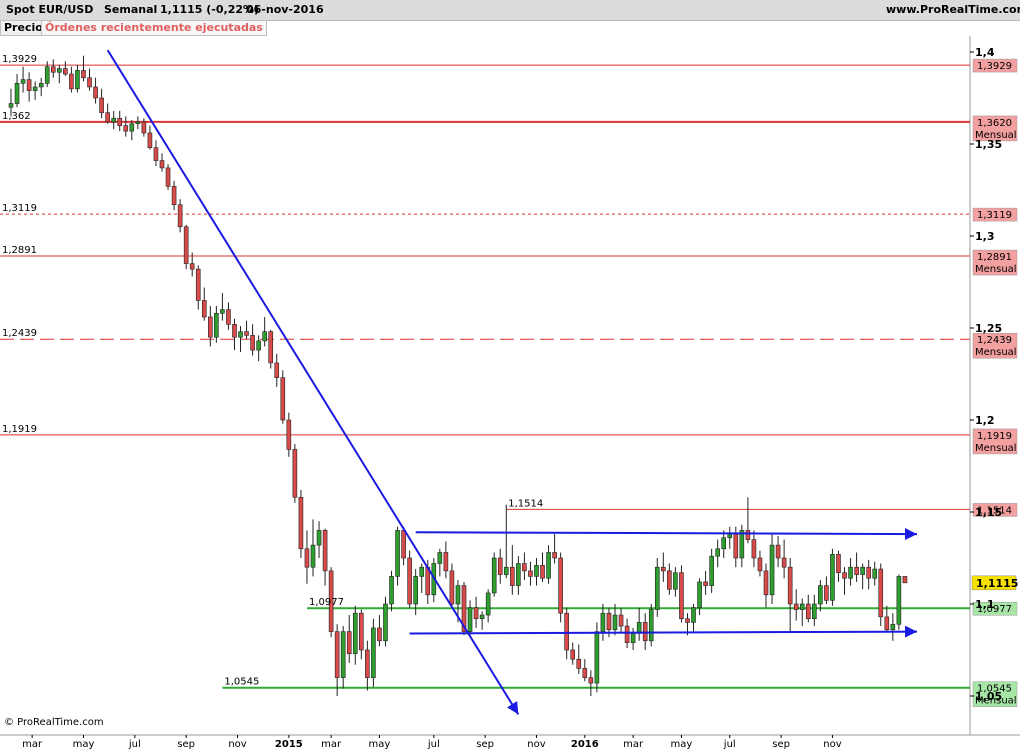 This screenshot has width=1020, height=750. I want to click on level-label-left: 1,1514, so click(525, 503).